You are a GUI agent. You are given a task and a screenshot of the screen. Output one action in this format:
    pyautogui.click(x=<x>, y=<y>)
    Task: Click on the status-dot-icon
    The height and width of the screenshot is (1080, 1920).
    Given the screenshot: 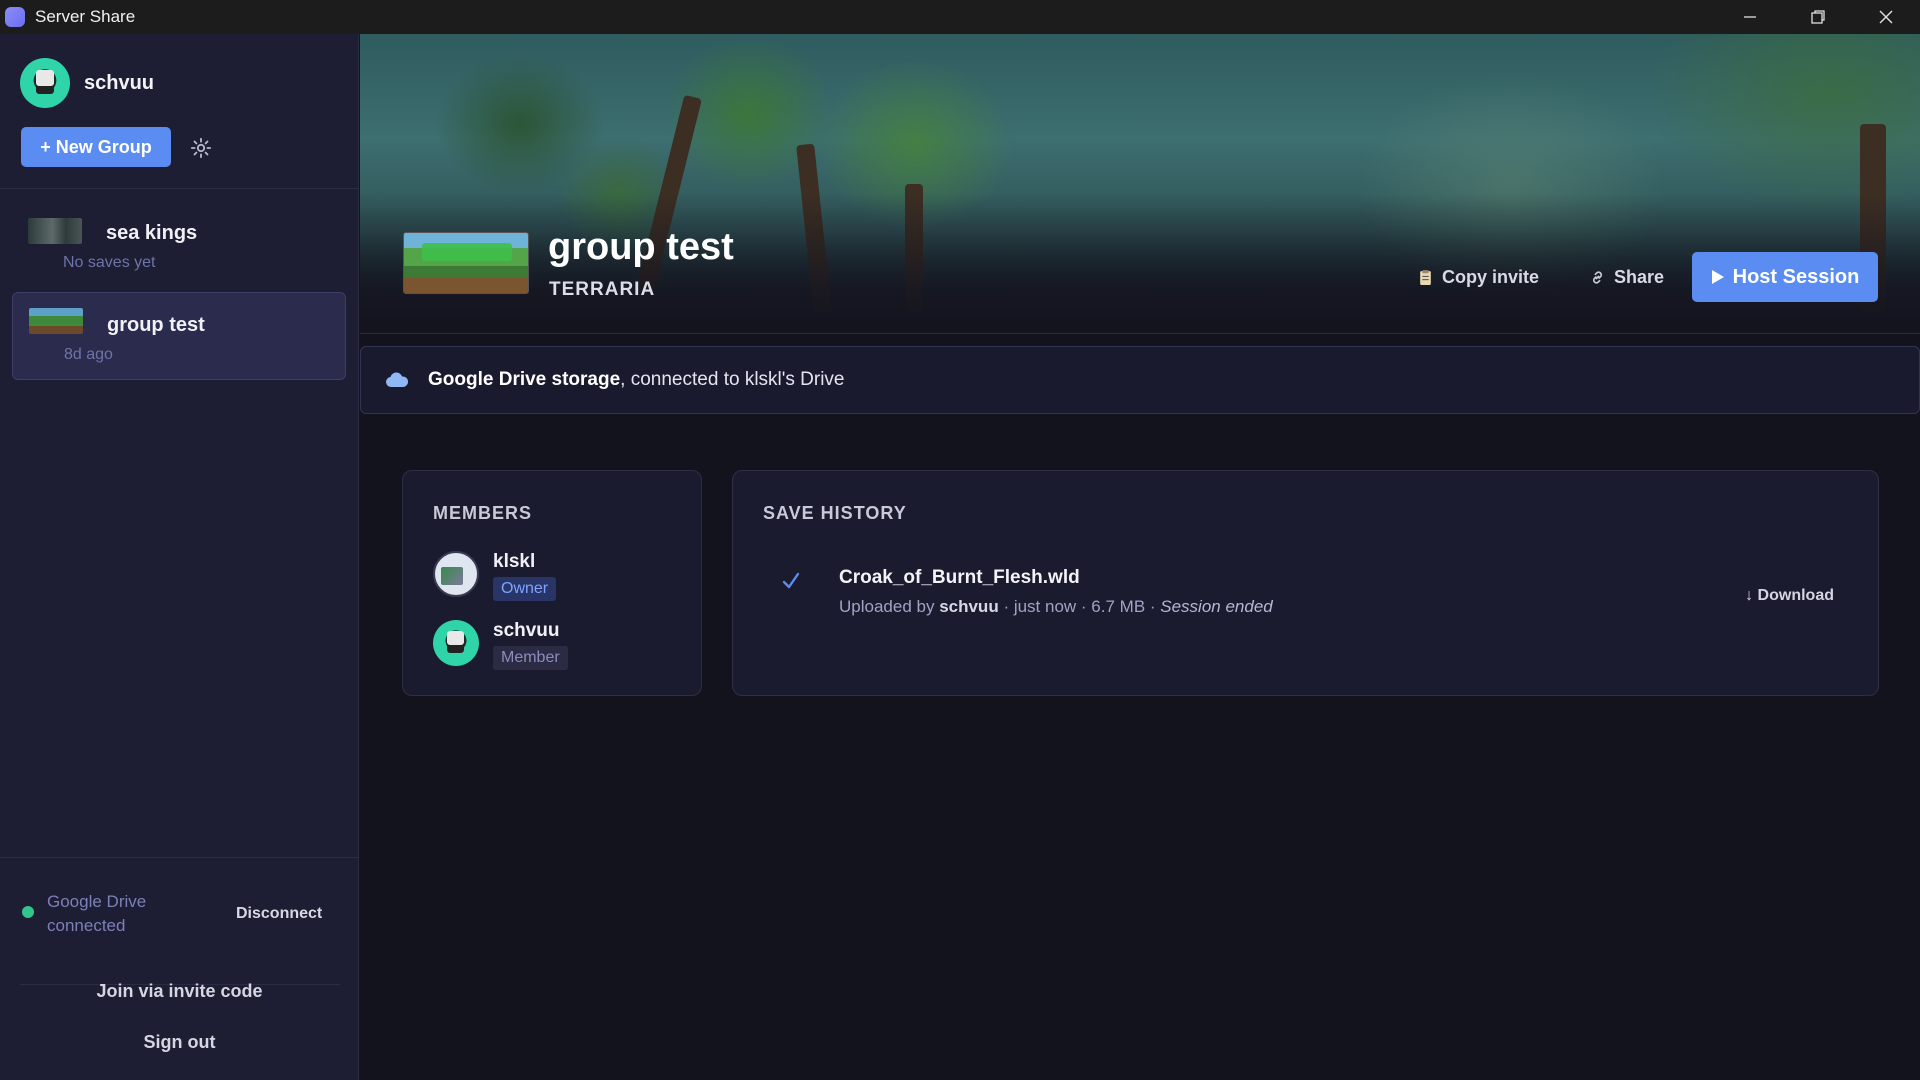 What is the action you would take?
    pyautogui.click(x=28, y=912)
    